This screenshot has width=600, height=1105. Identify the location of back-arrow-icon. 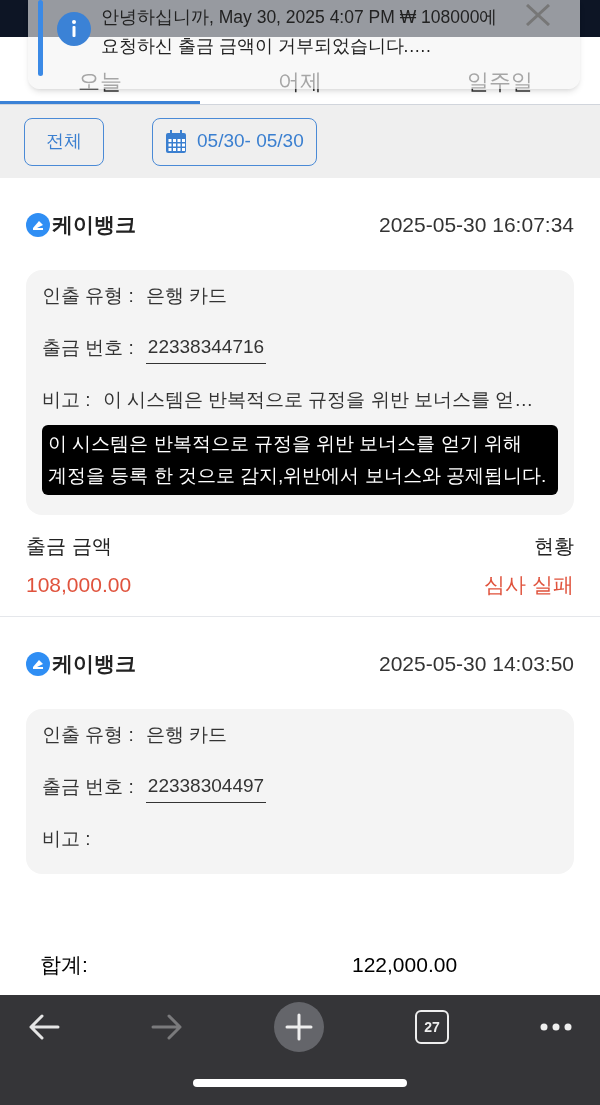
(44, 1027).